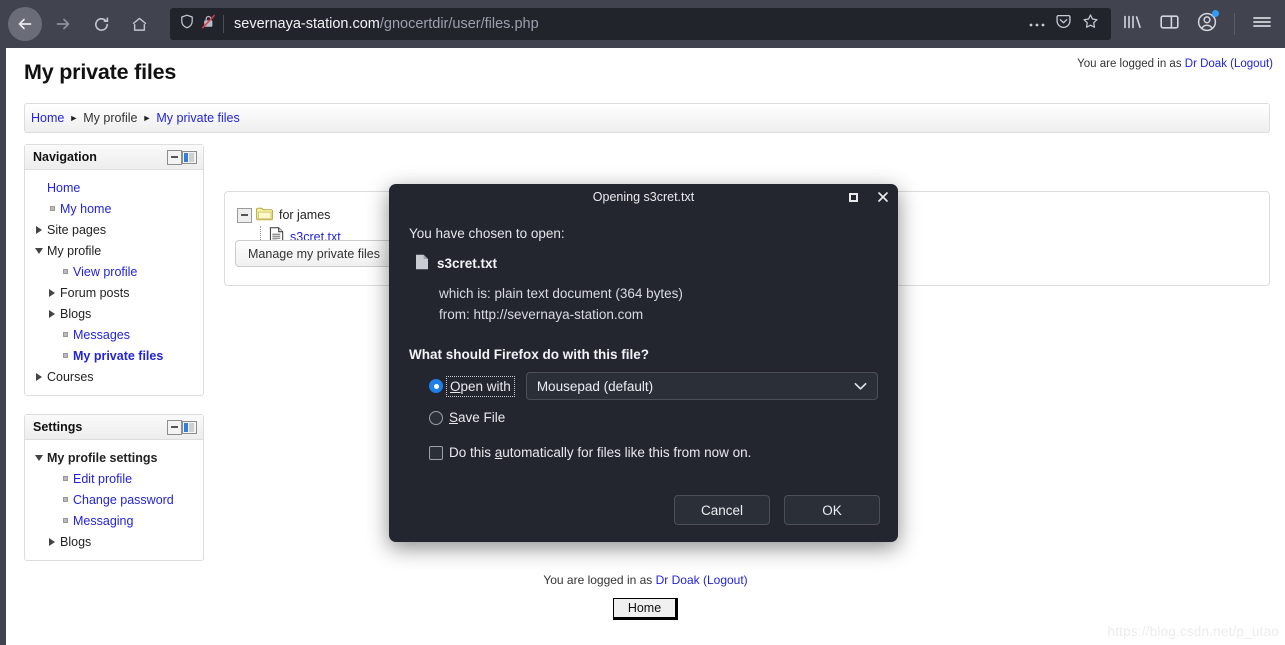 This screenshot has height=645, width=1285. What do you see at coordinates (76, 313) in the screenshot?
I see `navigation-item-label: Blogs` at bounding box center [76, 313].